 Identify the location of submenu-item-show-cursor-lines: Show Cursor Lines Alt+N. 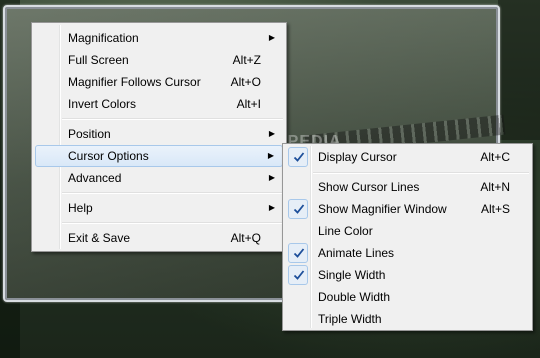
(407, 187).